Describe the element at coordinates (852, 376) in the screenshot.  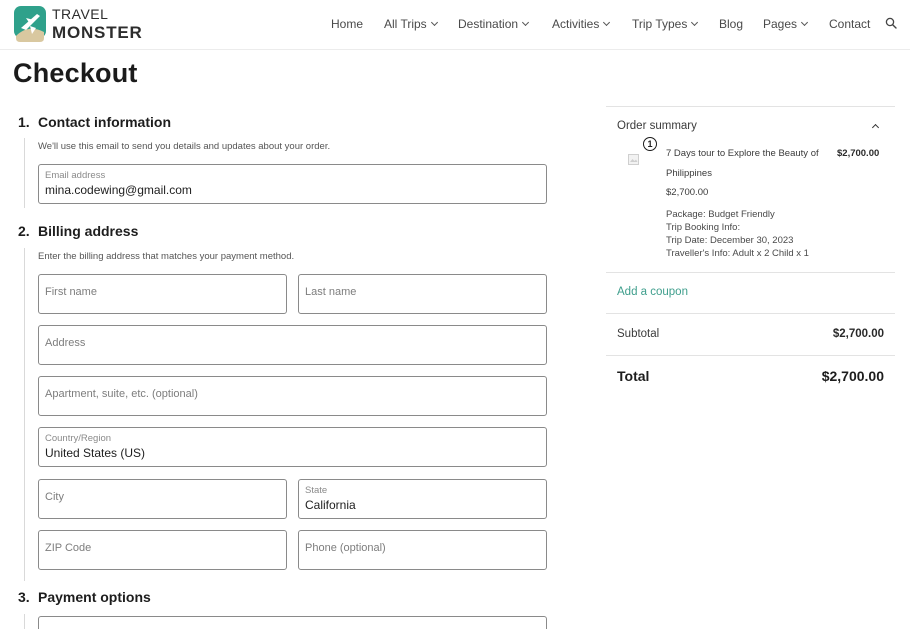
I see `total-value: $2,700.00` at that location.